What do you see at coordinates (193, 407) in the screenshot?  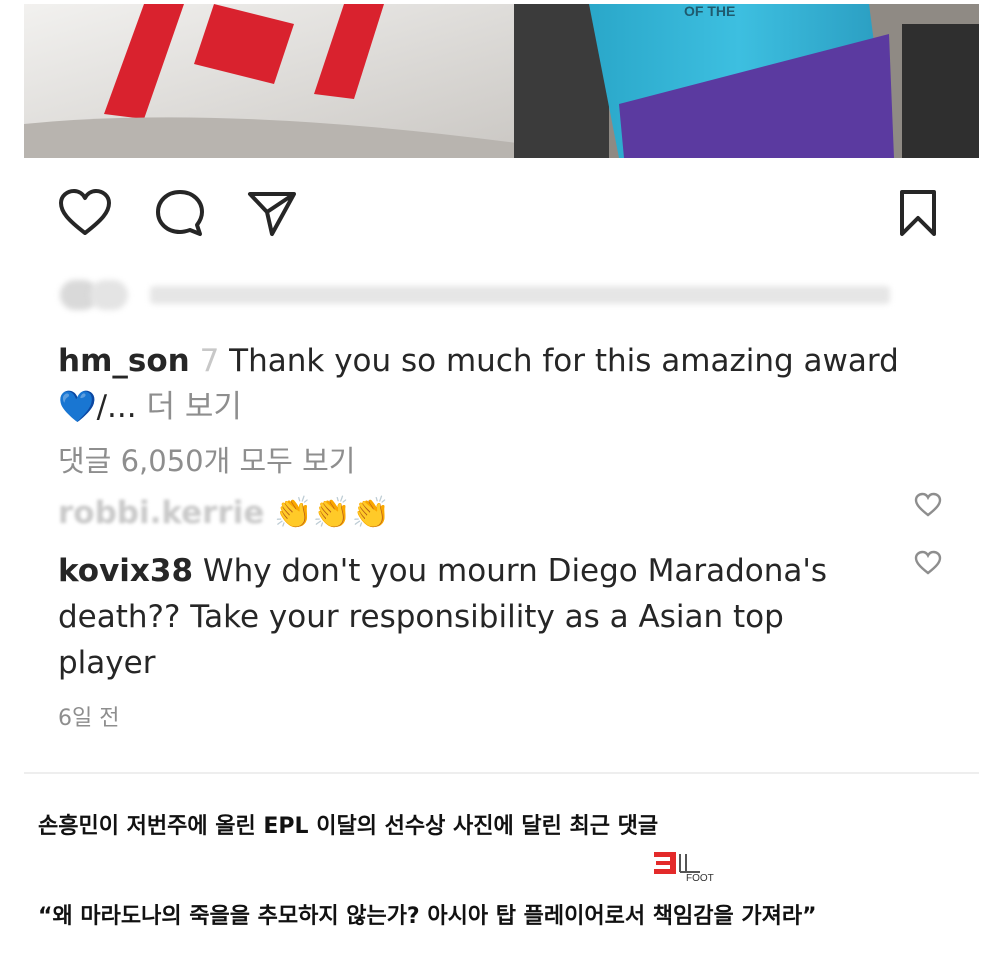 I see `caption-more-link: 더 보기` at bounding box center [193, 407].